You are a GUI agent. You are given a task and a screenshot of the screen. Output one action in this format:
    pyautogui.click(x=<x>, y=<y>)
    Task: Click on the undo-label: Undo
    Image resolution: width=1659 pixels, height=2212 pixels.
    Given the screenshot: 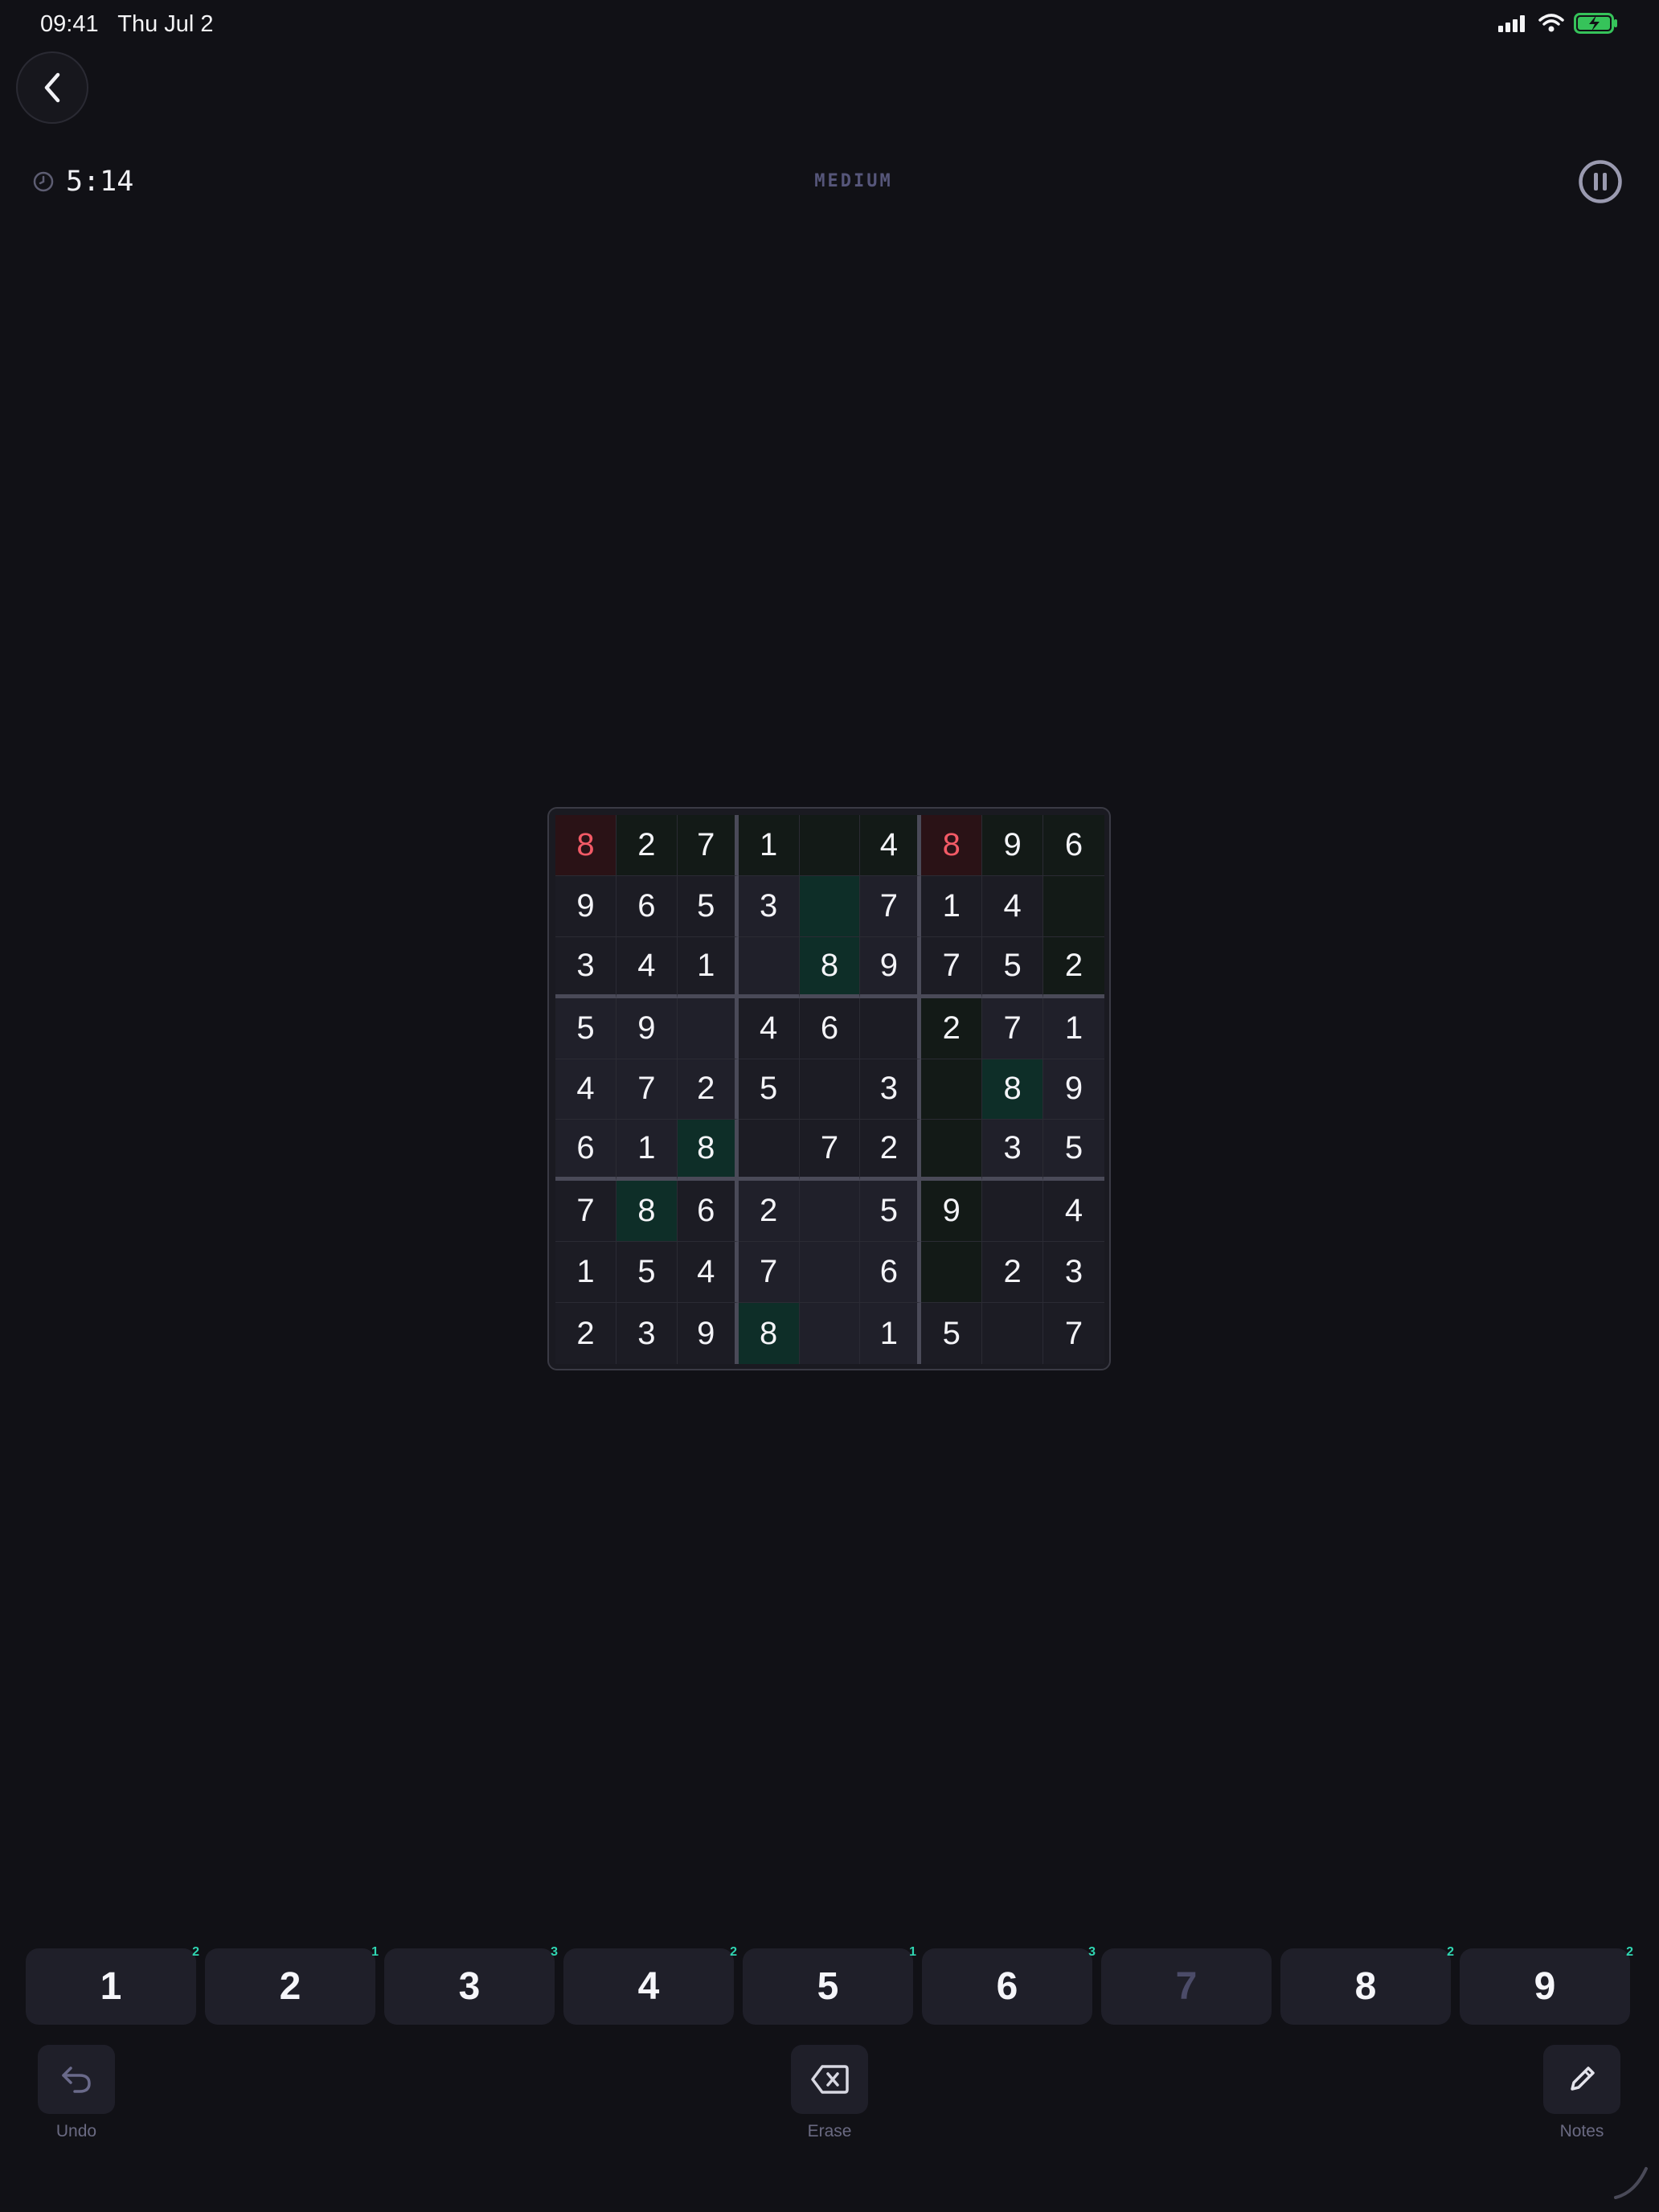 What is the action you would take?
    pyautogui.click(x=76, y=2131)
    